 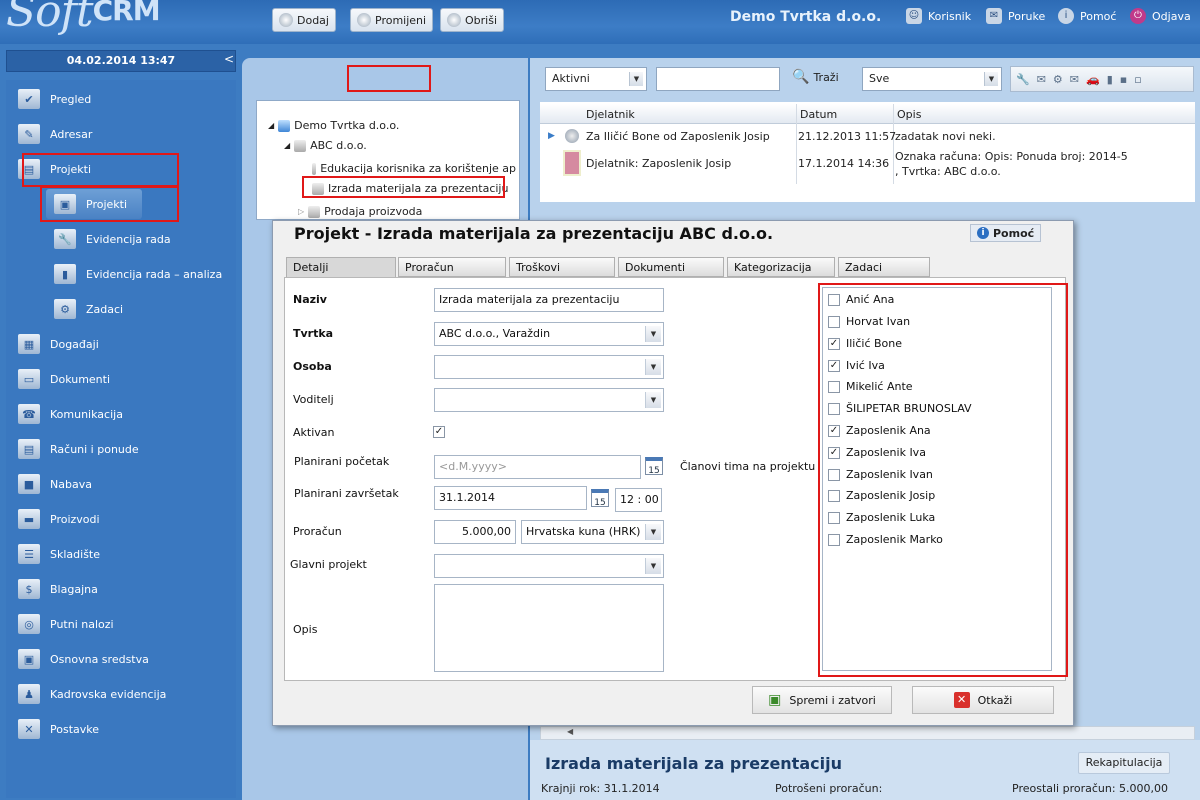 I want to click on delete-button: Obriši, so click(x=472, y=20).